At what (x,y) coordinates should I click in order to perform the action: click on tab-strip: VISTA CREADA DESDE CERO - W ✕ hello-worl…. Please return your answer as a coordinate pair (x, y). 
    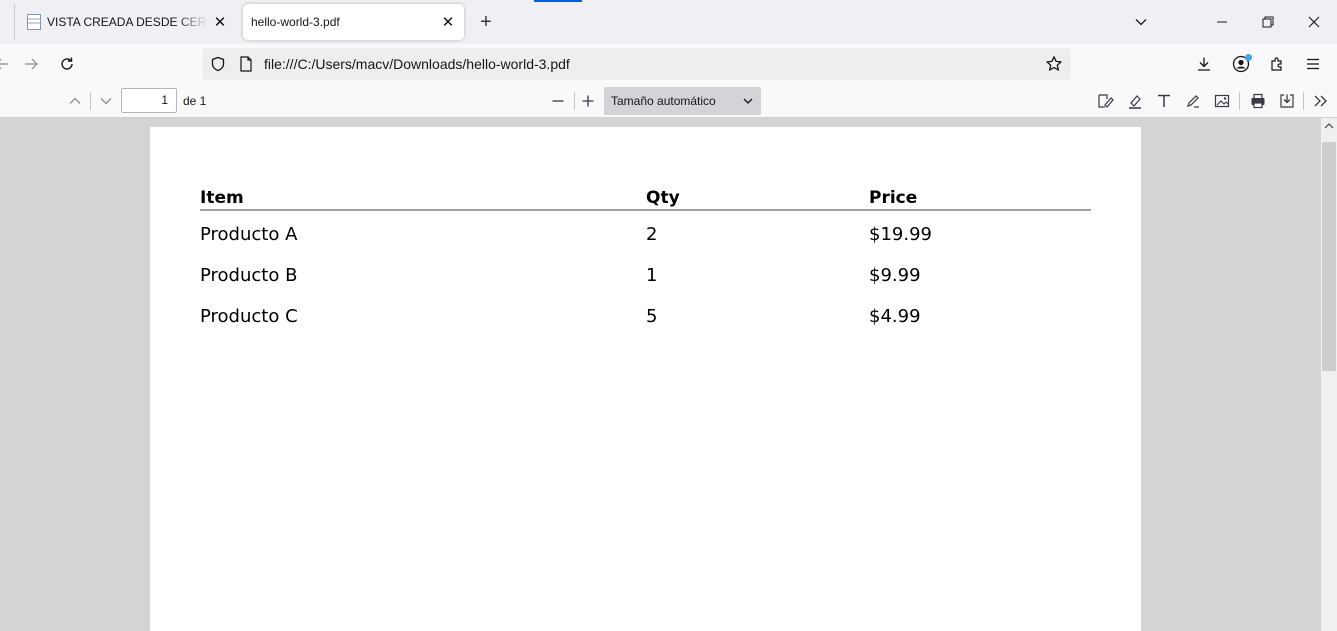
    Looking at the image, I should click on (668, 22).